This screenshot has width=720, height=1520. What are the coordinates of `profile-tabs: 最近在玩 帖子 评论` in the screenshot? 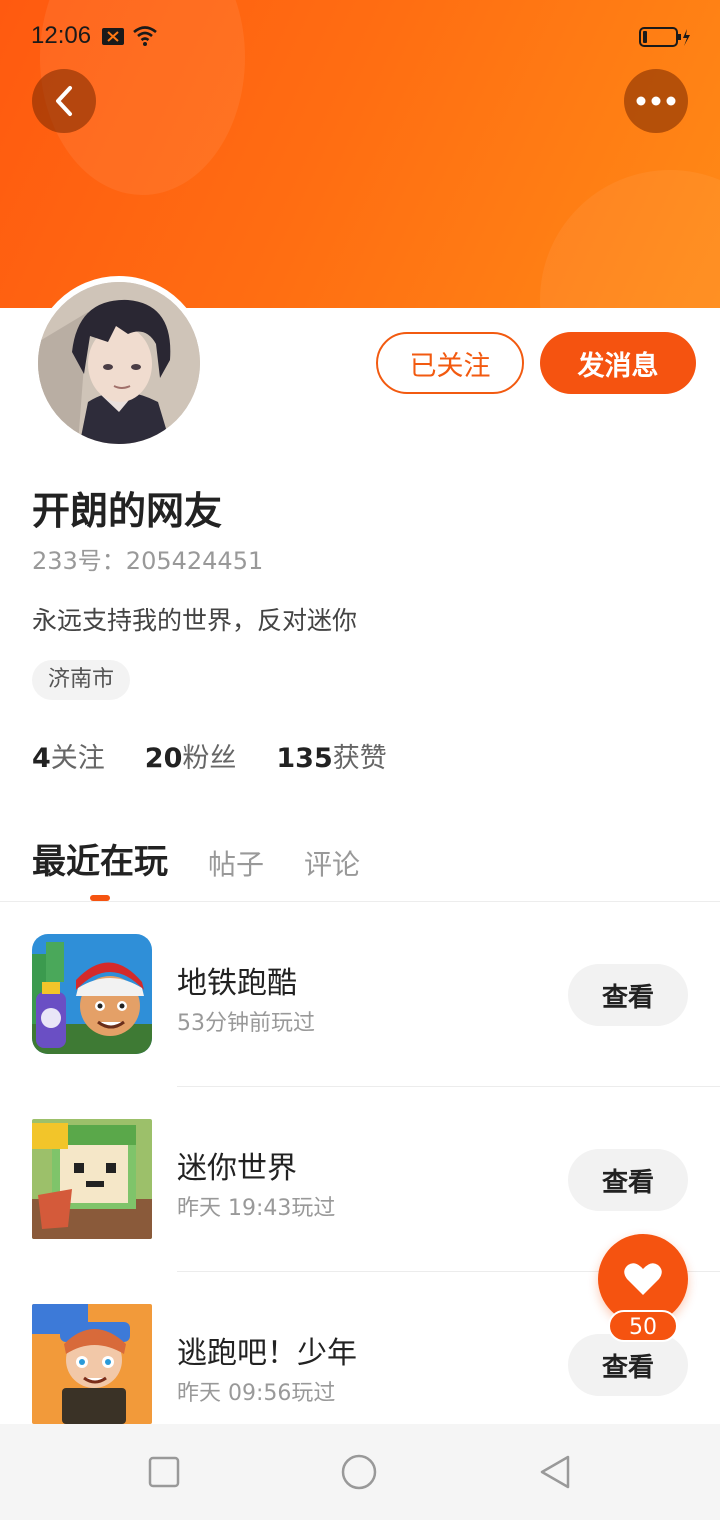 It's located at (216, 858).